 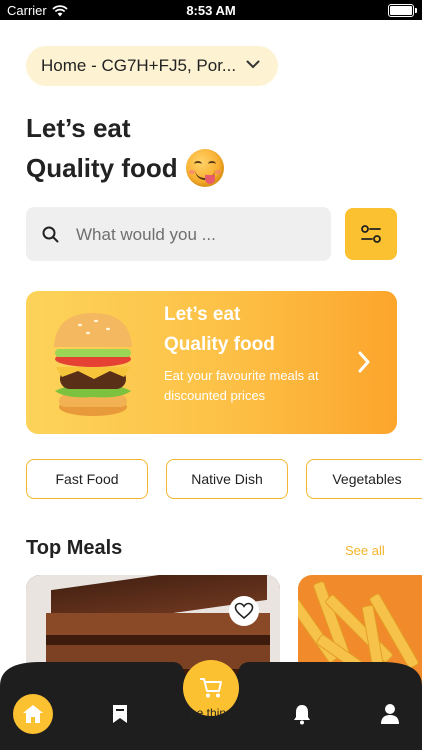 What do you see at coordinates (364, 362) in the screenshot?
I see `chevron-right-icon` at bounding box center [364, 362].